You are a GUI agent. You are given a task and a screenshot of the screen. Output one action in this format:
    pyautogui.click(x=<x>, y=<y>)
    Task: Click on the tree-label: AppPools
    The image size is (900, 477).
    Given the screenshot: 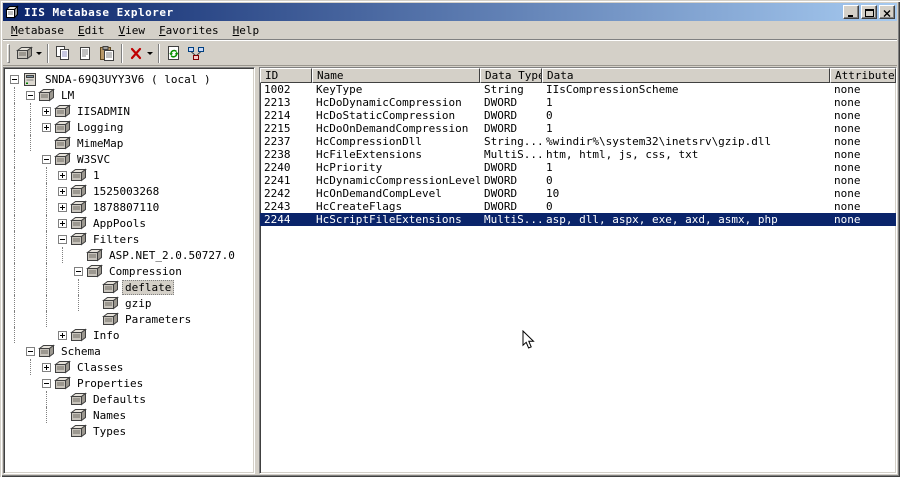 What is the action you would take?
    pyautogui.click(x=119, y=223)
    